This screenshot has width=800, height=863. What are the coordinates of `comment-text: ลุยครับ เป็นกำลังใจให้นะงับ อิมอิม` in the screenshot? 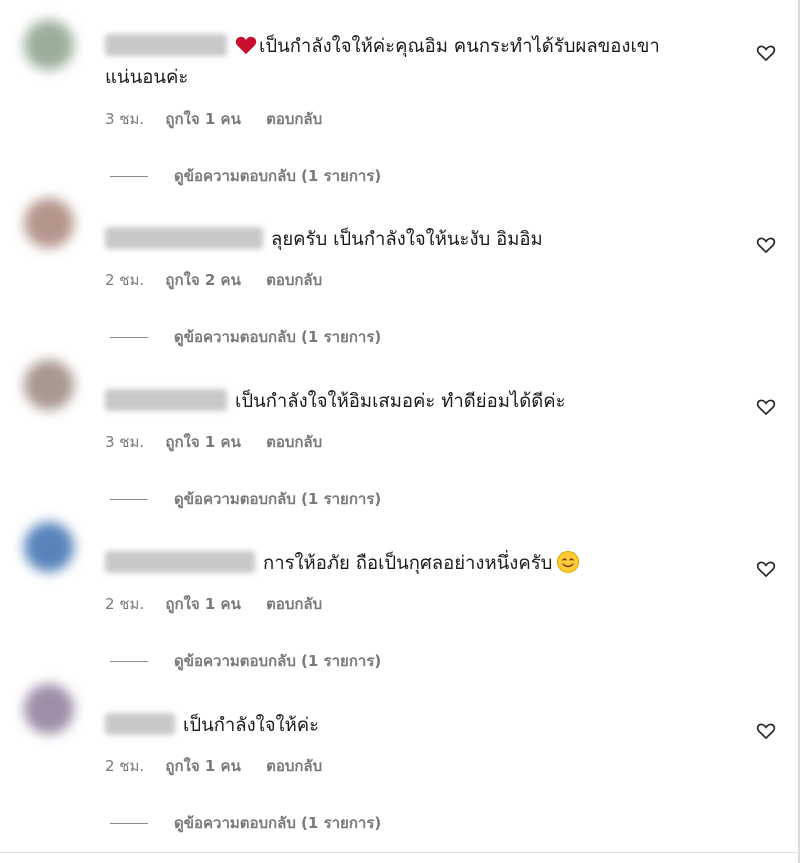 It's located at (425, 239).